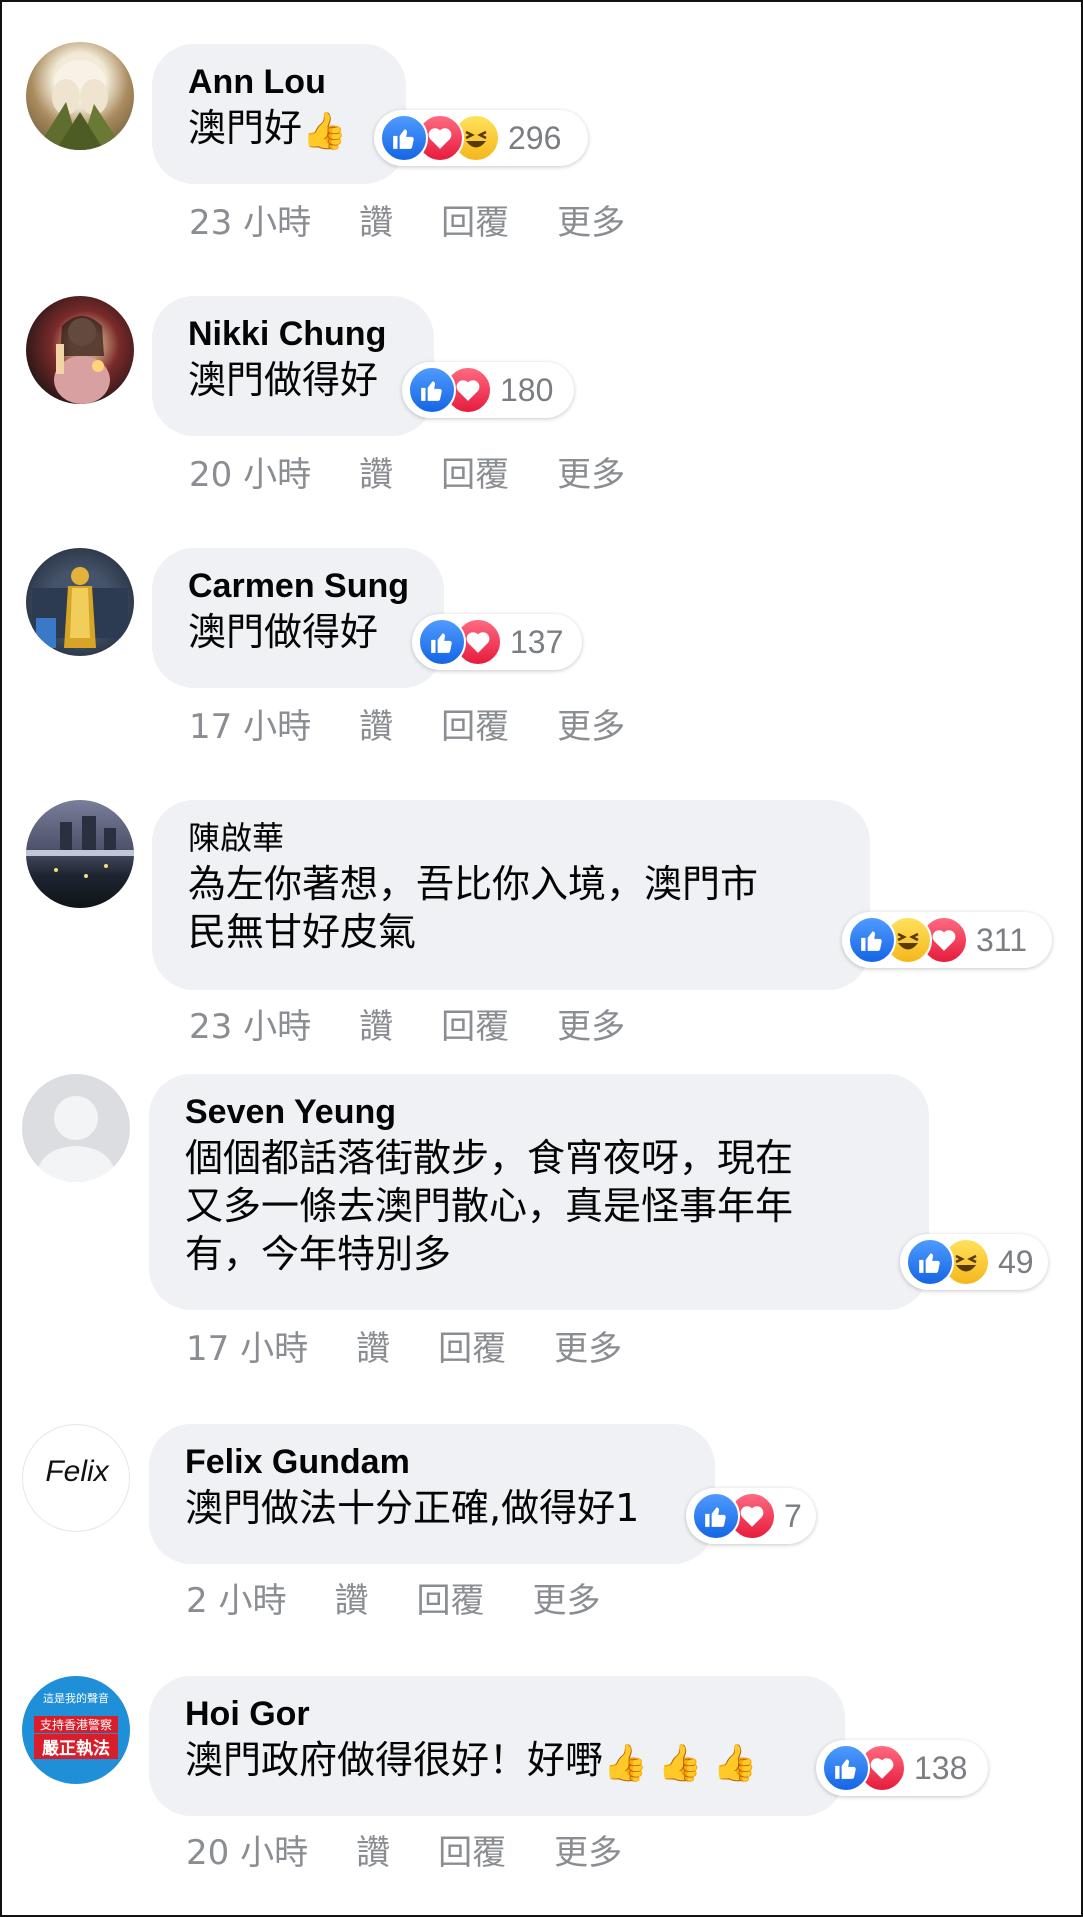 The height and width of the screenshot is (1917, 1083). What do you see at coordinates (941, 1767) in the screenshot?
I see `reaction-count: 138` at bounding box center [941, 1767].